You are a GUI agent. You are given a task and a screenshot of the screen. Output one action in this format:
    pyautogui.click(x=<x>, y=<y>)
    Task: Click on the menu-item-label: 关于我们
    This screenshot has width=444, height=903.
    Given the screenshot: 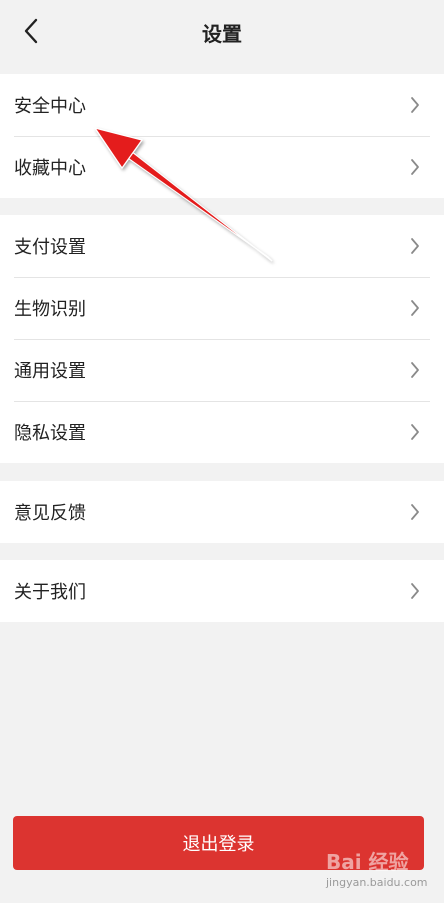 What is the action you would take?
    pyautogui.click(x=50, y=592)
    